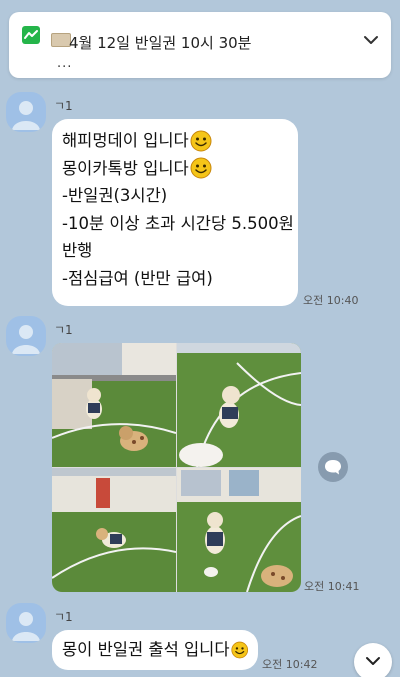 This screenshot has height=677, width=400. Describe the element at coordinates (137, 278) in the screenshot. I see `message-line: -점심급여 (반만 급여)` at that location.